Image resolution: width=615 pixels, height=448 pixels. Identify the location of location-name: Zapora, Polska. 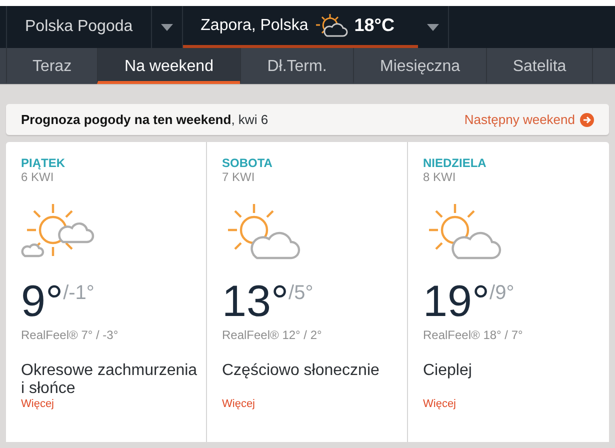
(254, 25).